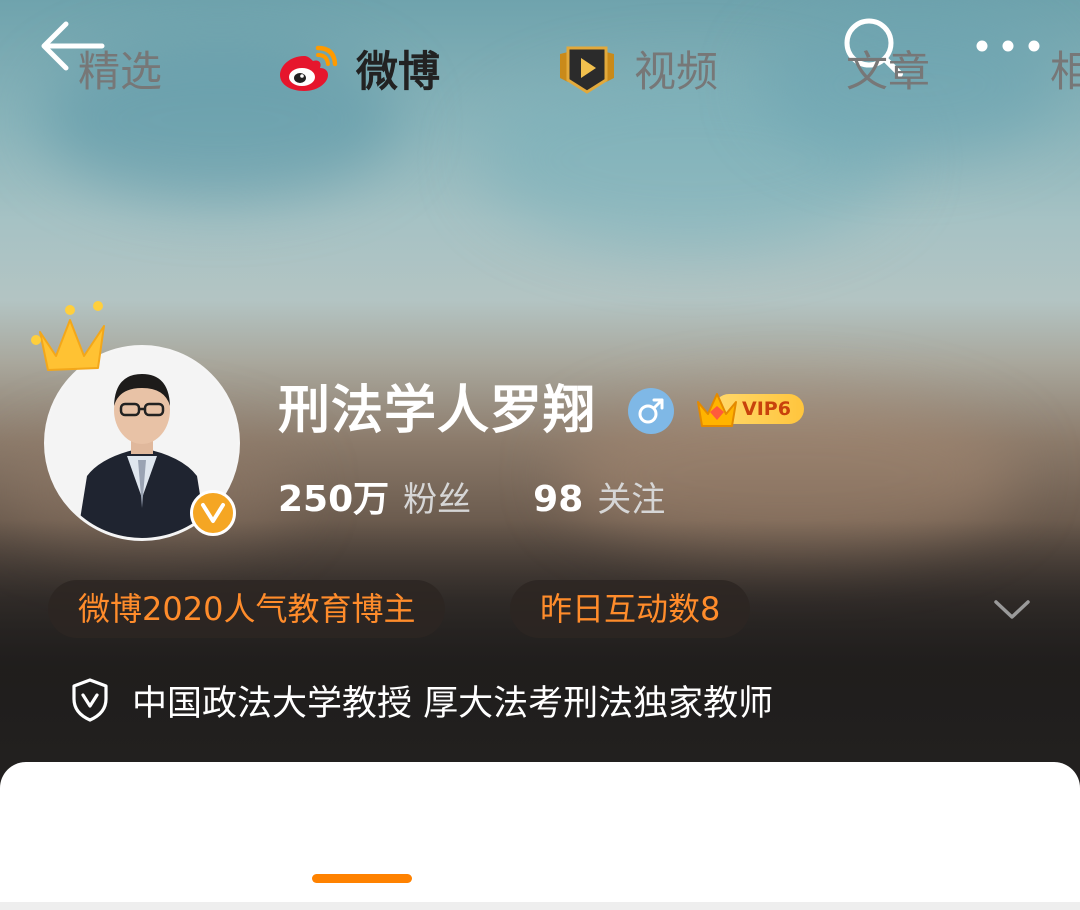 Image resolution: width=1080 pixels, height=910 pixels. I want to click on tab-label: 视频, so click(676, 71).